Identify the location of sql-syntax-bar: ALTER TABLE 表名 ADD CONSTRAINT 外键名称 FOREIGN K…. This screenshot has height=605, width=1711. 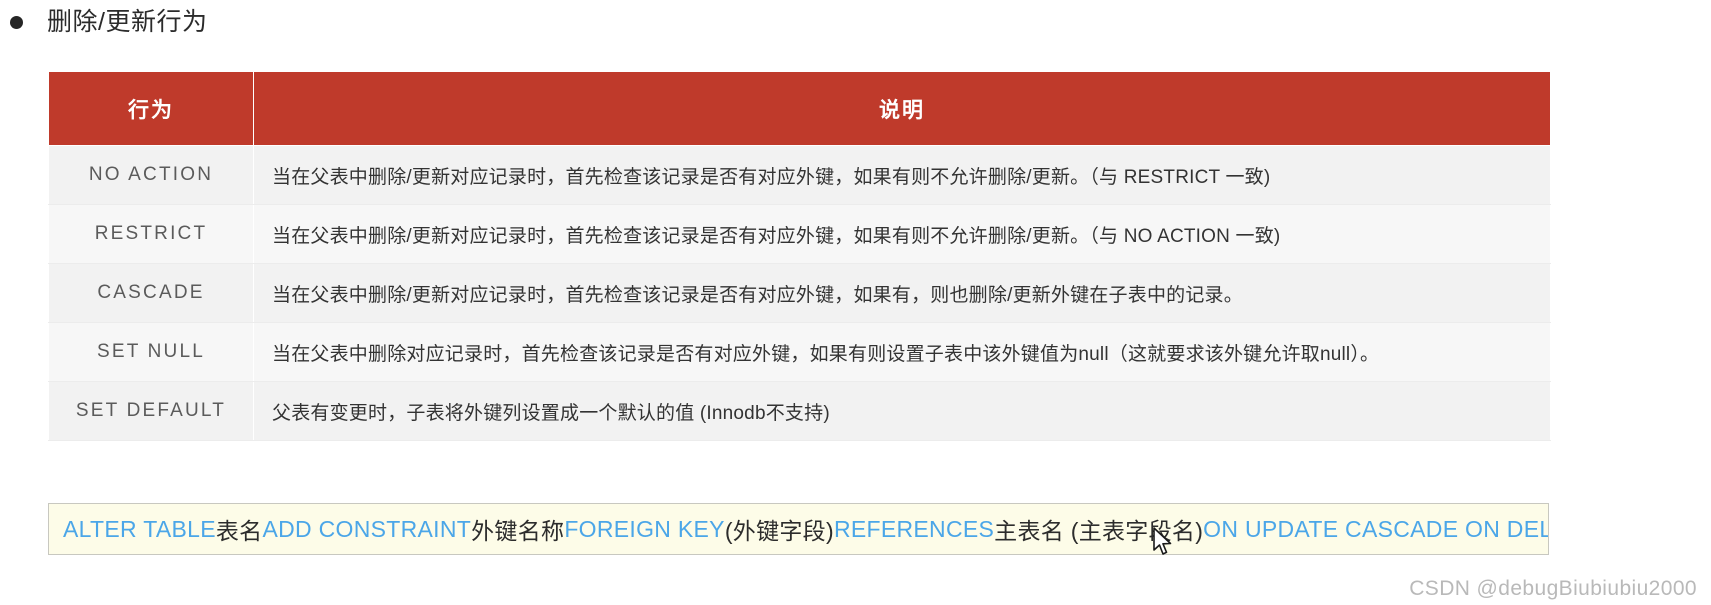
(798, 529).